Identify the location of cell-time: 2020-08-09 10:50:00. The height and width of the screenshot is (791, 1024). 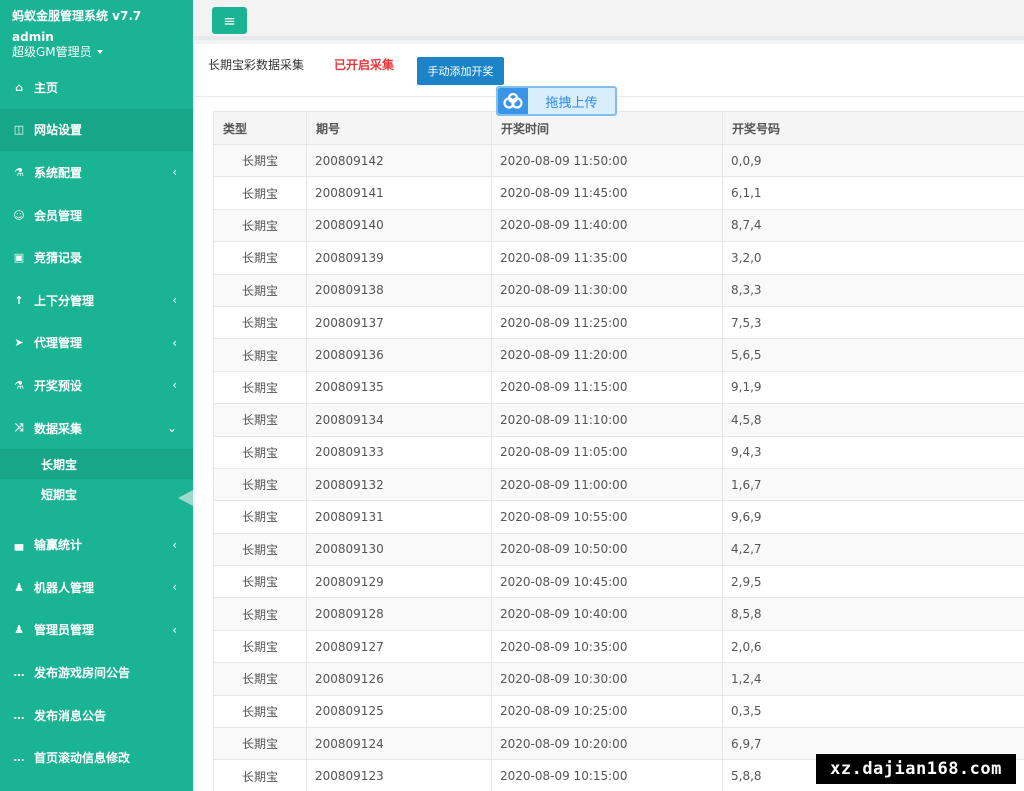
(607, 549).